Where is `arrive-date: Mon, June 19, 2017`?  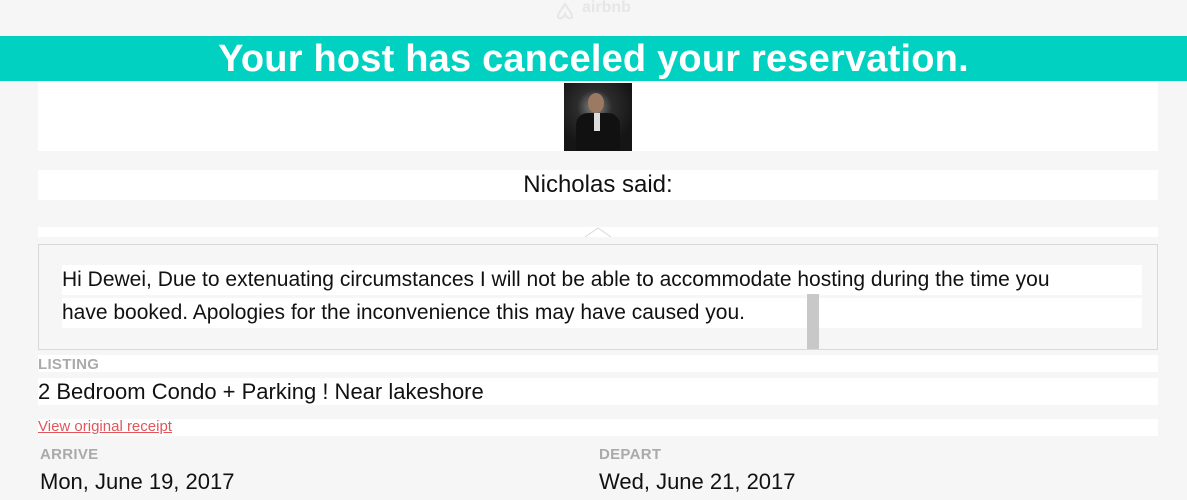 arrive-date: Mon, June 19, 2017 is located at coordinates (137, 481).